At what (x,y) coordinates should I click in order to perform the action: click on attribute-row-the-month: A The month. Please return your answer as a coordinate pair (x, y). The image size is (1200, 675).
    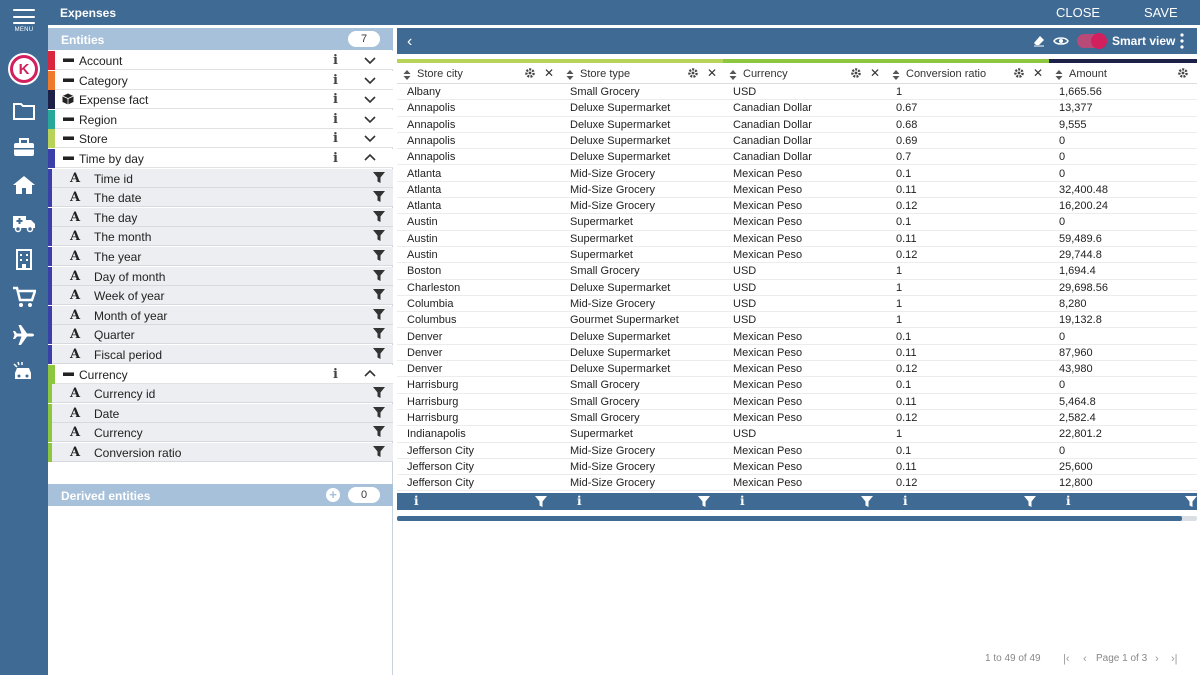
    Looking at the image, I should click on (220, 237).